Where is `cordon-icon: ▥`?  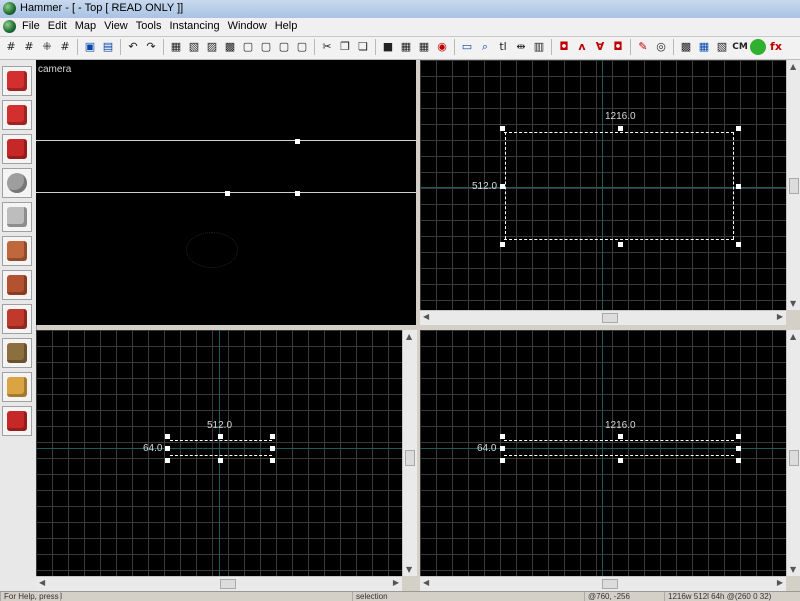 cordon-icon: ▥ is located at coordinates (539, 47).